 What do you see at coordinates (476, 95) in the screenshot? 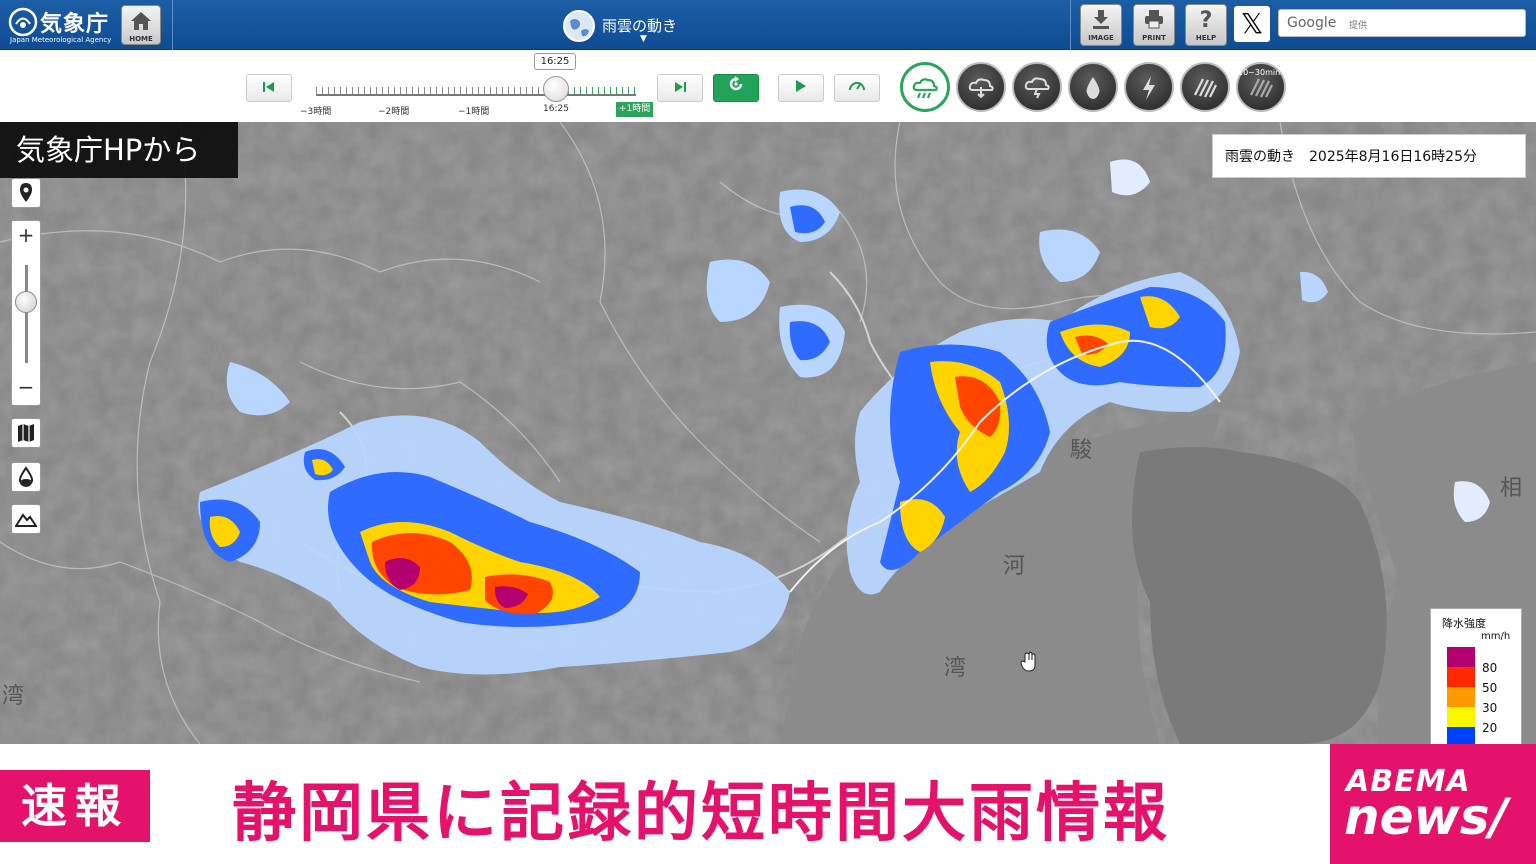
I see `timeline-track` at bounding box center [476, 95].